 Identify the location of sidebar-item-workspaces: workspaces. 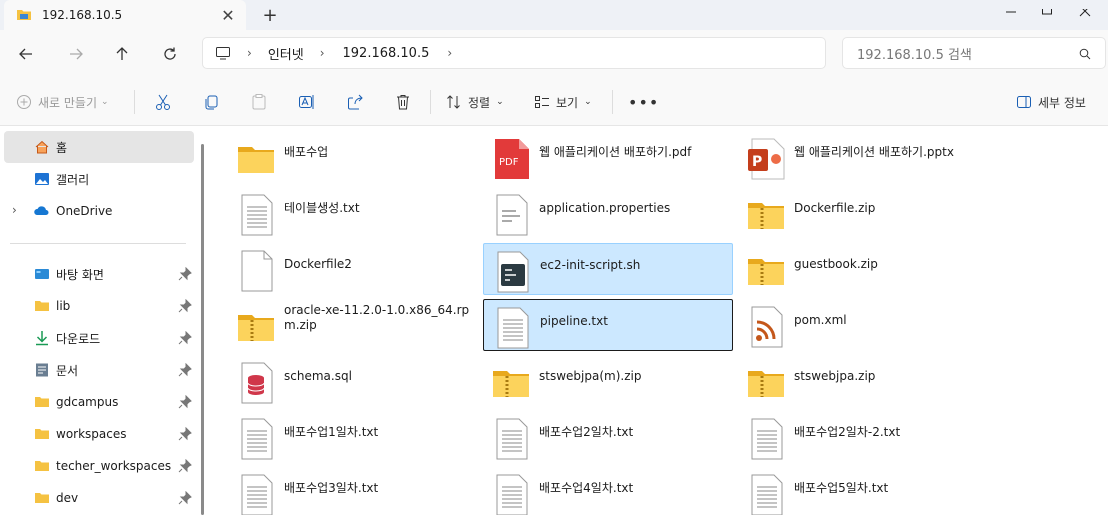
(99, 434).